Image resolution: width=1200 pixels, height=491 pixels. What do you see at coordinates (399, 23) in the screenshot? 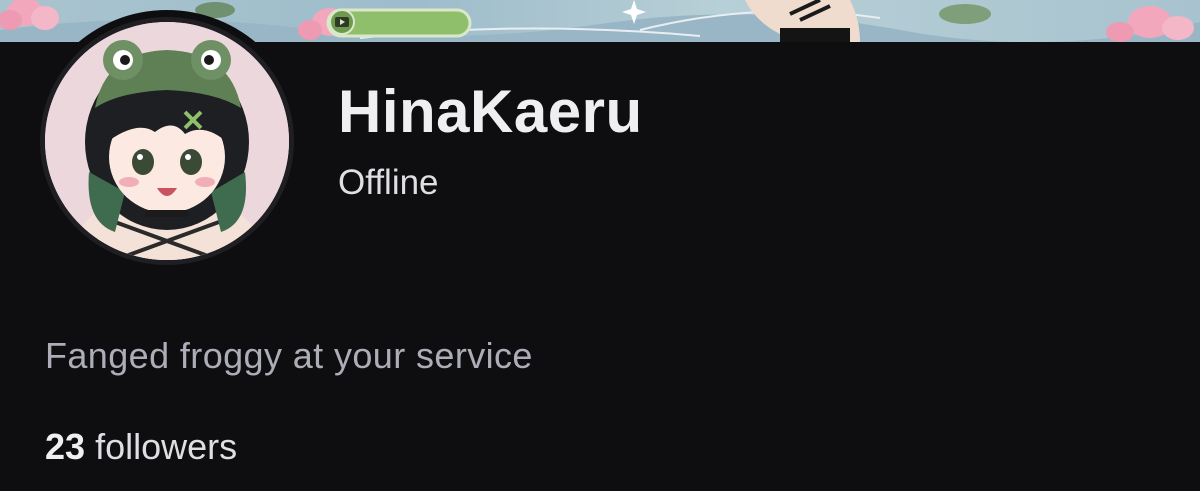
I see `youtube-icon` at bounding box center [399, 23].